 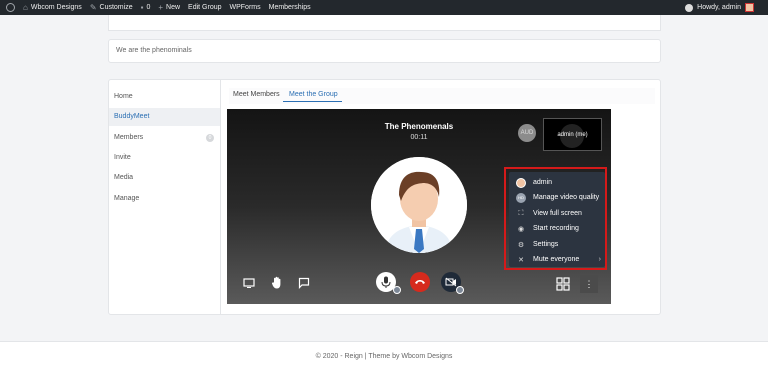 What do you see at coordinates (521, 213) in the screenshot?
I see `fullscreen-icon: ⛶` at bounding box center [521, 213].